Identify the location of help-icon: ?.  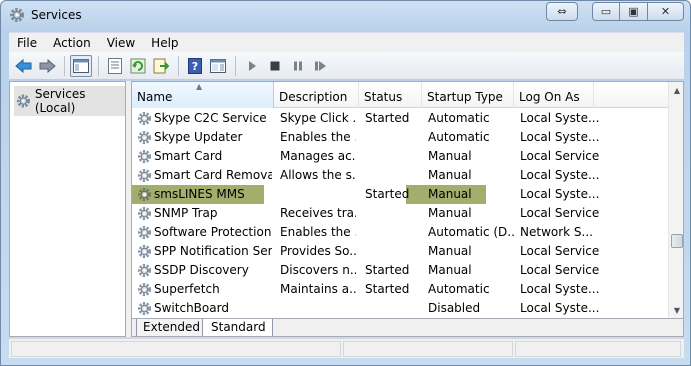
(195, 65).